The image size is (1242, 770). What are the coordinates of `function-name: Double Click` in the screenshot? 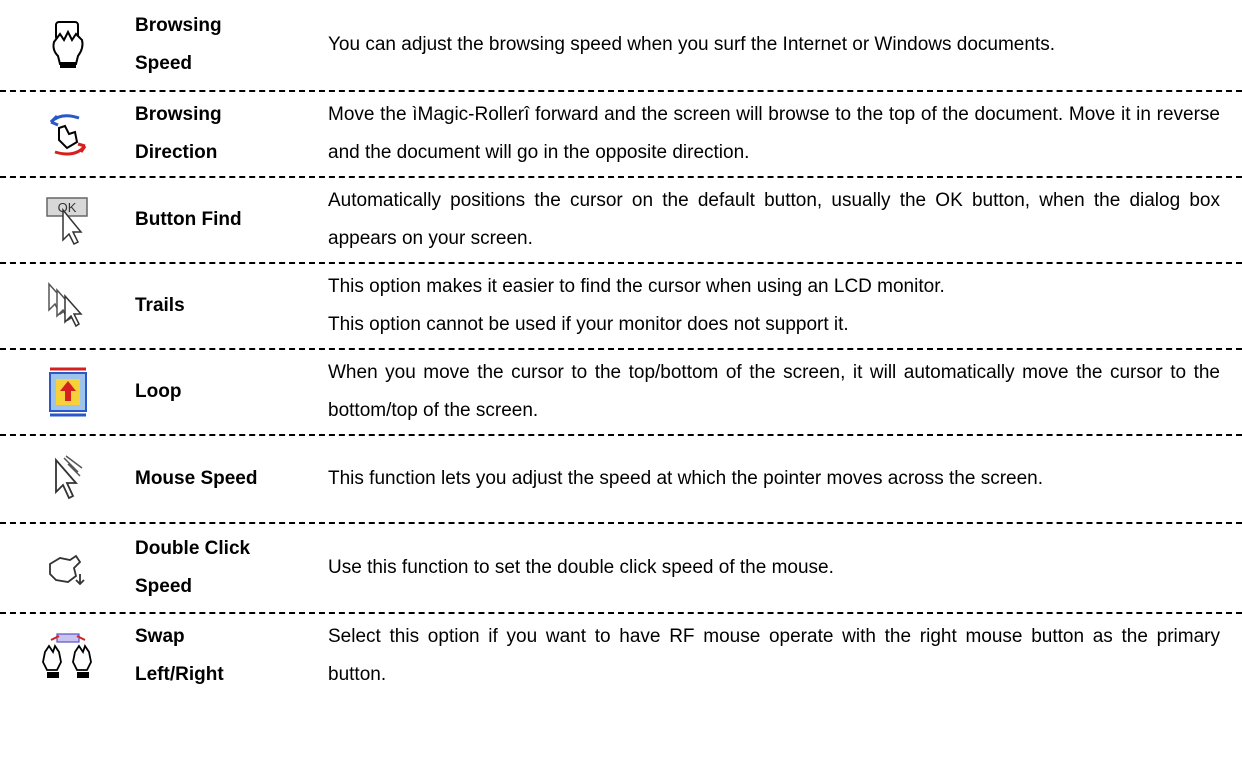 It's located at (193, 548).